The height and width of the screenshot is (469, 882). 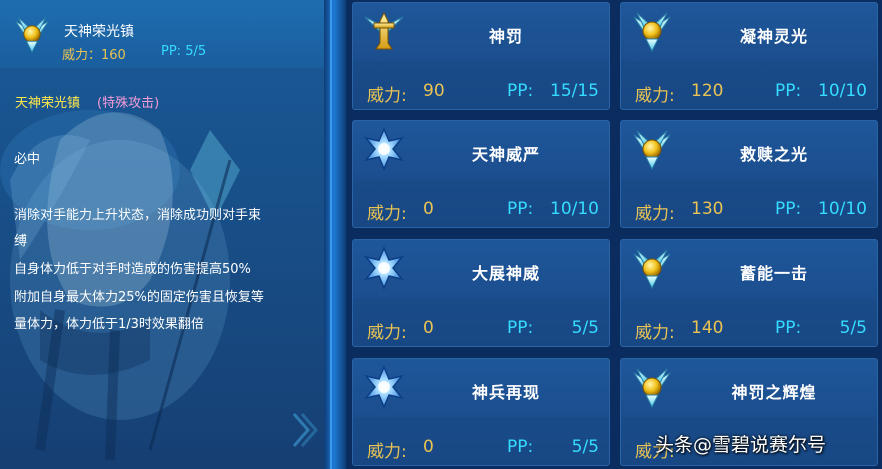 I want to click on golden-cross-icon, so click(x=384, y=31).